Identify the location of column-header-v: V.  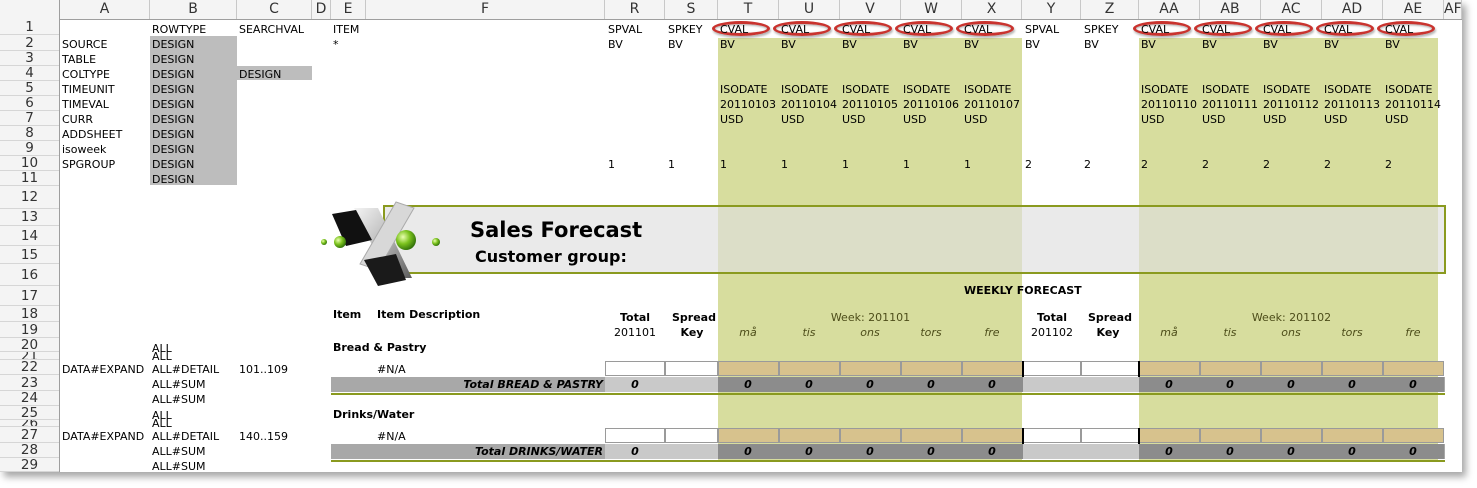
(870, 9).